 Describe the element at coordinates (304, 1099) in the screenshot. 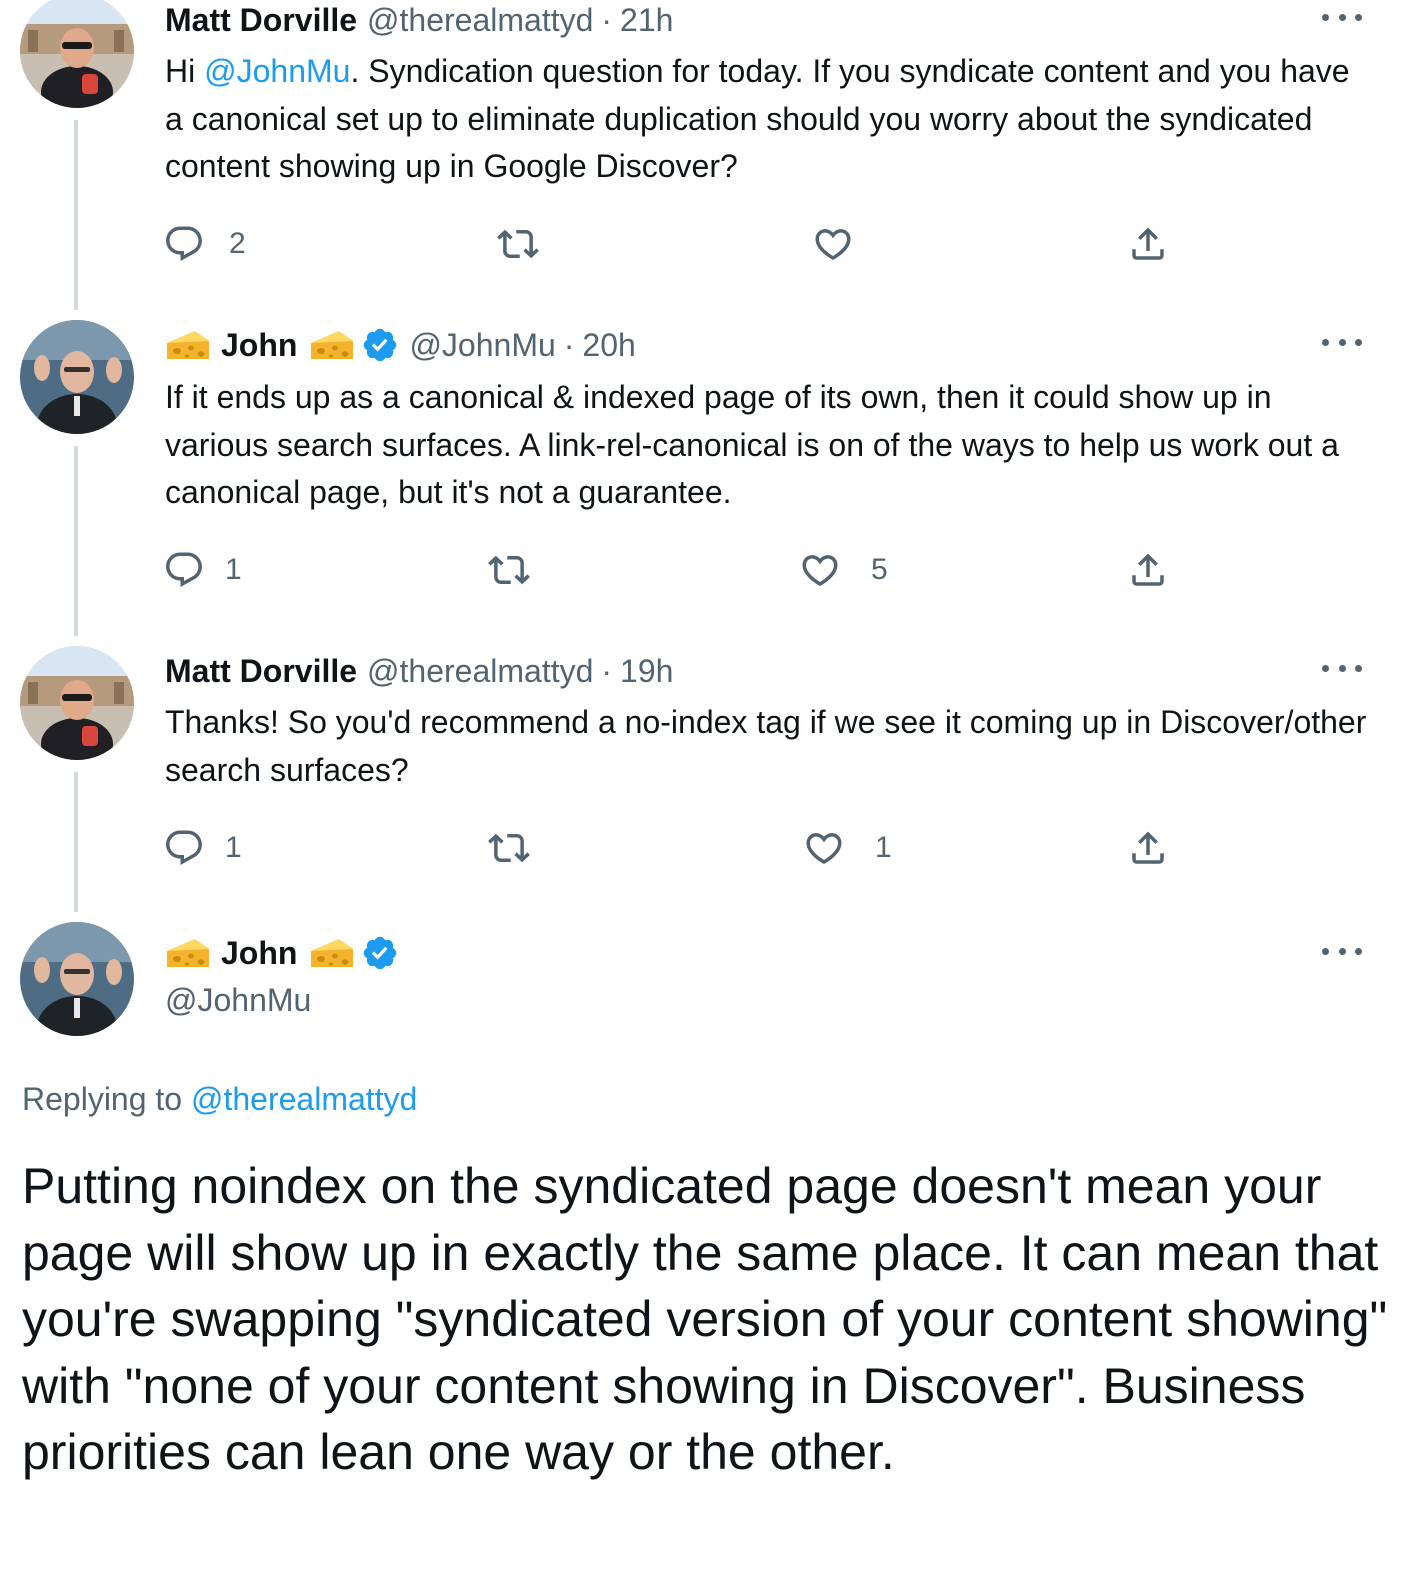

I see `replying-mention-link: @therealmattyd` at that location.